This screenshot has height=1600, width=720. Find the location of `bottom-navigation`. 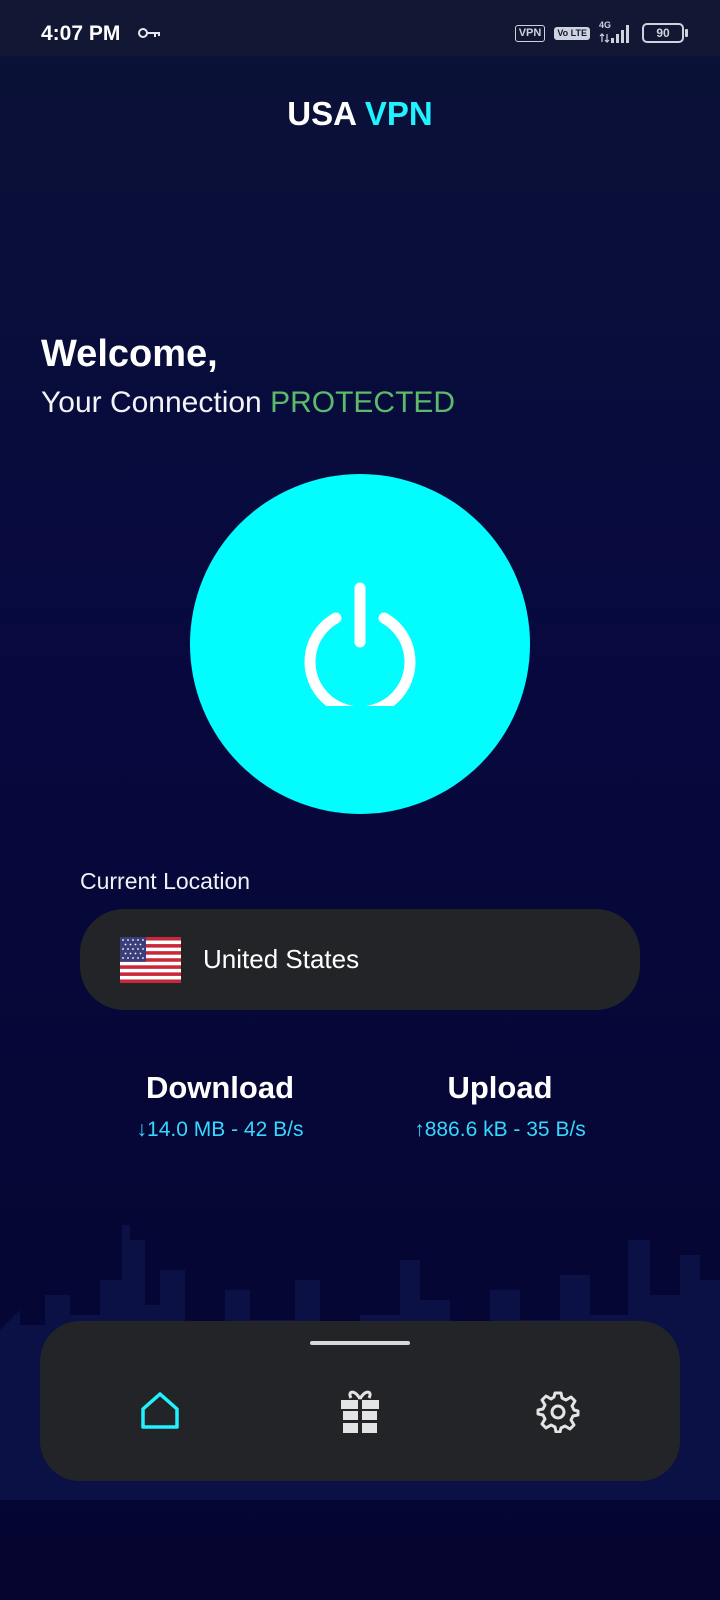

bottom-navigation is located at coordinates (360, 1401).